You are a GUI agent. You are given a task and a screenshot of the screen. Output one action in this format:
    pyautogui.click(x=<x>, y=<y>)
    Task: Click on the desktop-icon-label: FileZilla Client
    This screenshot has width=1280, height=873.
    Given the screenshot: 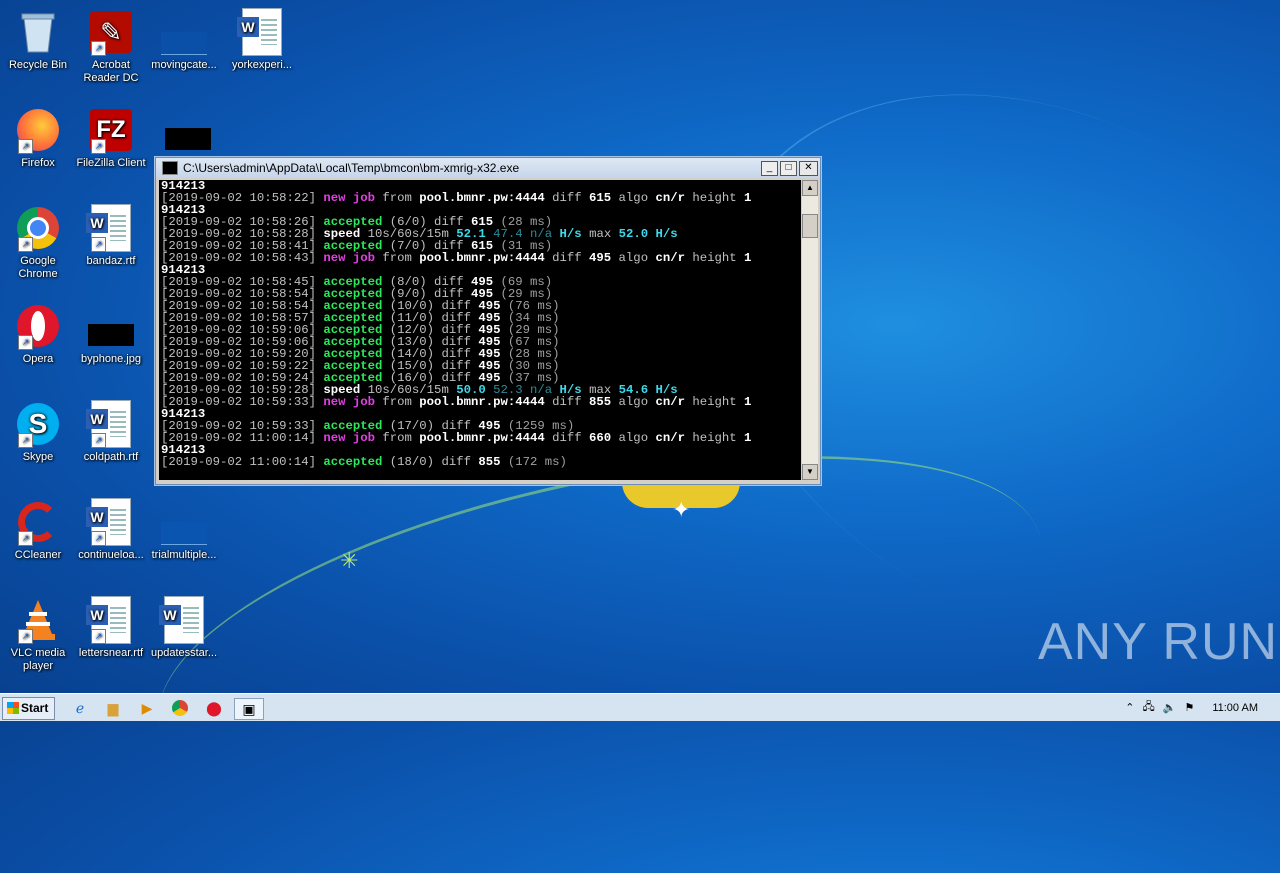 What is the action you would take?
    pyautogui.click(x=111, y=163)
    